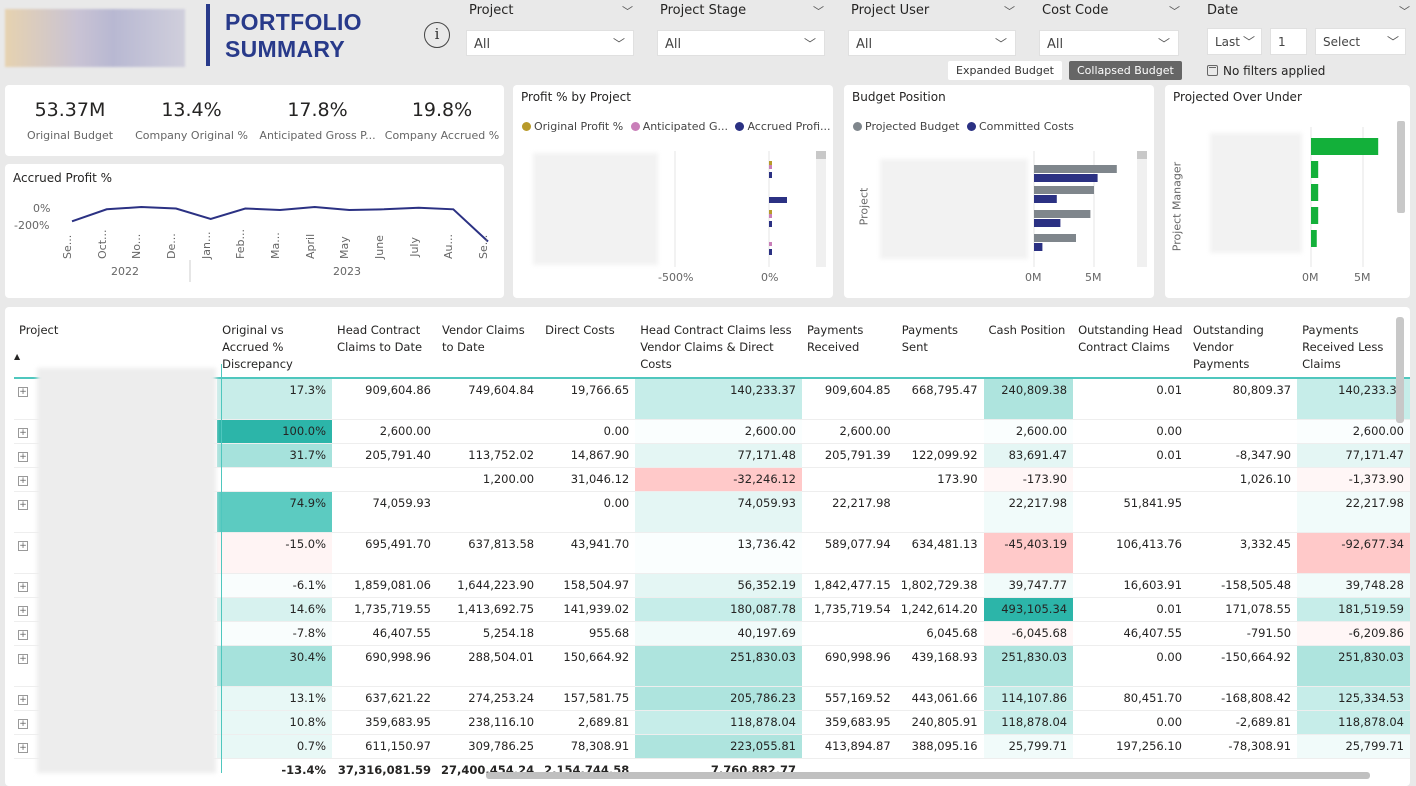  What do you see at coordinates (1310, 277) in the screenshot?
I see `x-tick: 0M` at bounding box center [1310, 277].